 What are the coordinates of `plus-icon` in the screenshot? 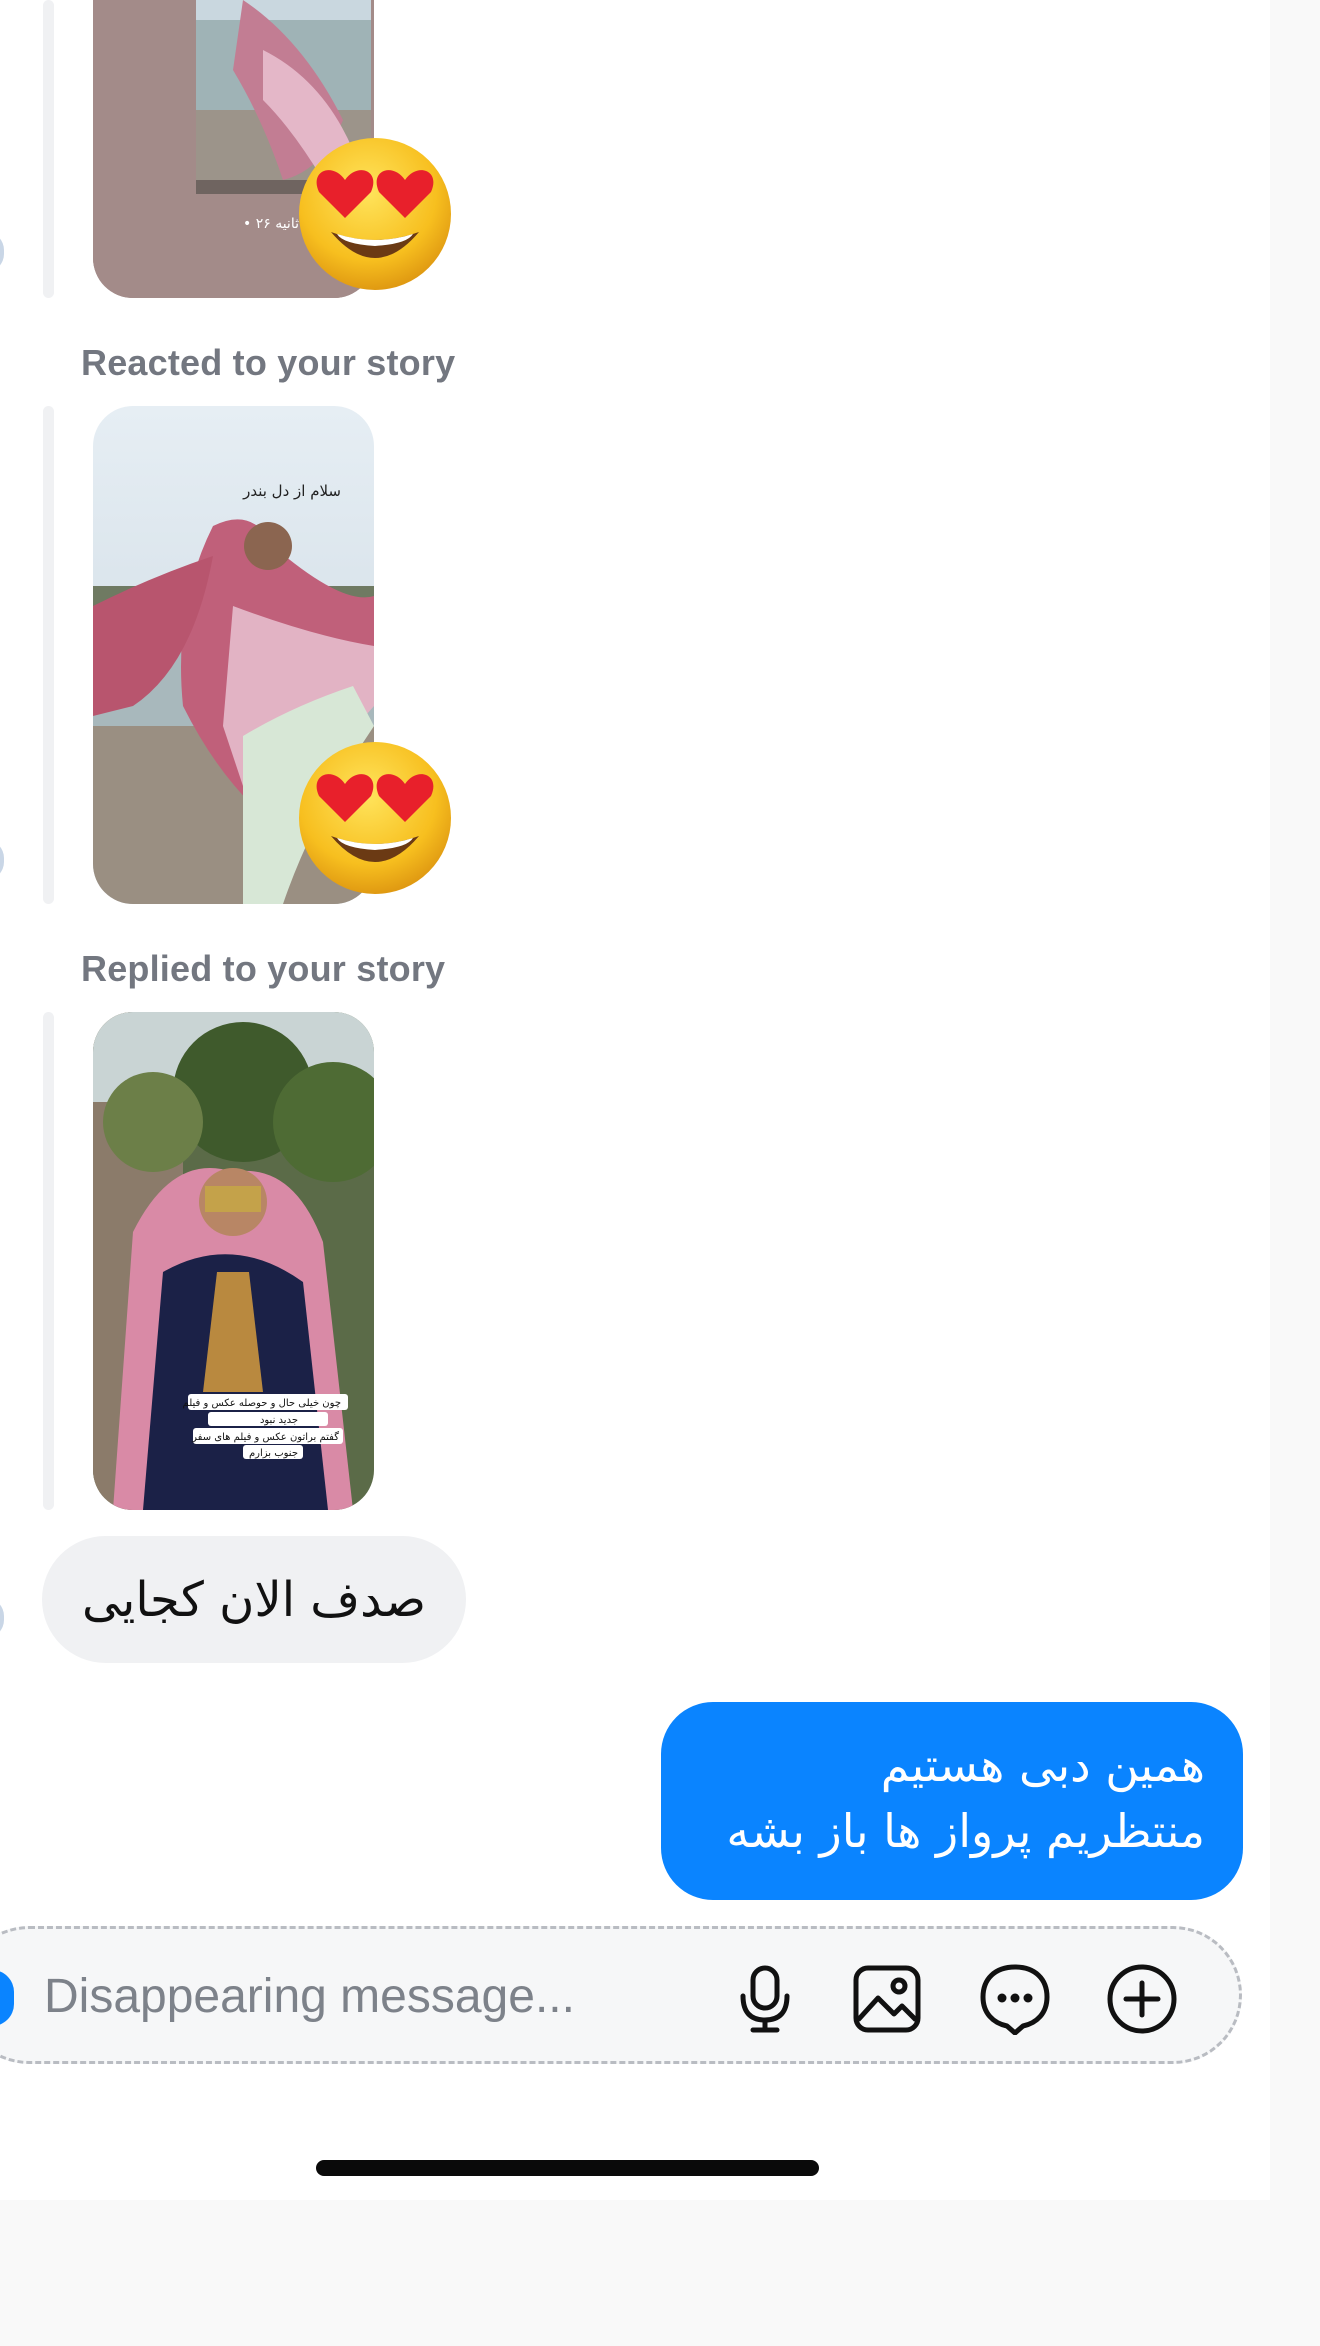 It's located at (1142, 1999).